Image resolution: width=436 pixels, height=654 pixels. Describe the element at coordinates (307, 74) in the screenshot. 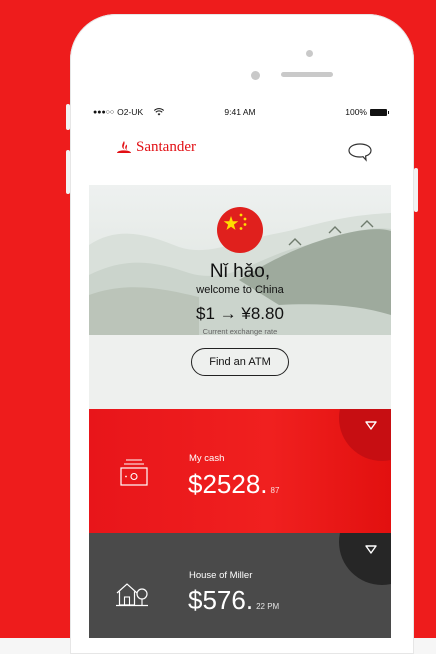

I see `earpiece-speaker` at that location.